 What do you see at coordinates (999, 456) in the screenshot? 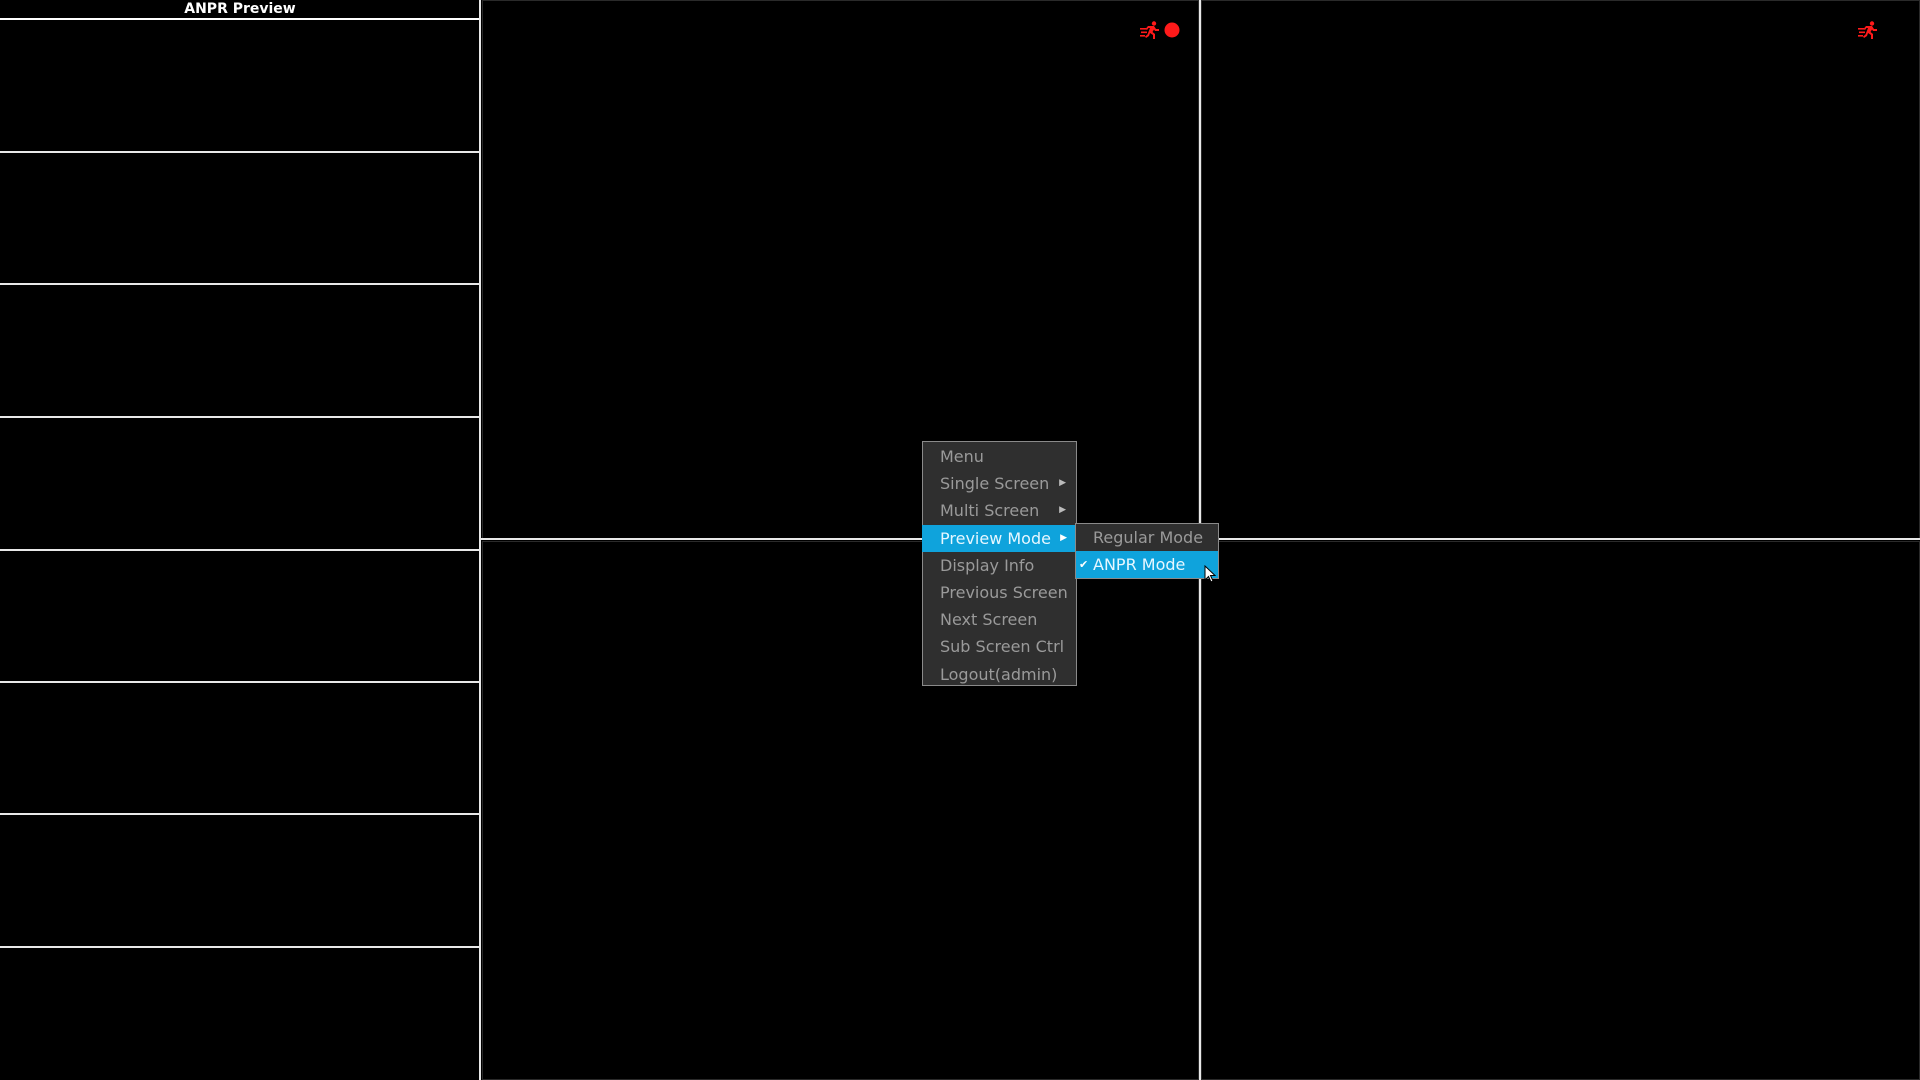
I see `menu-item-menu: Menu` at bounding box center [999, 456].